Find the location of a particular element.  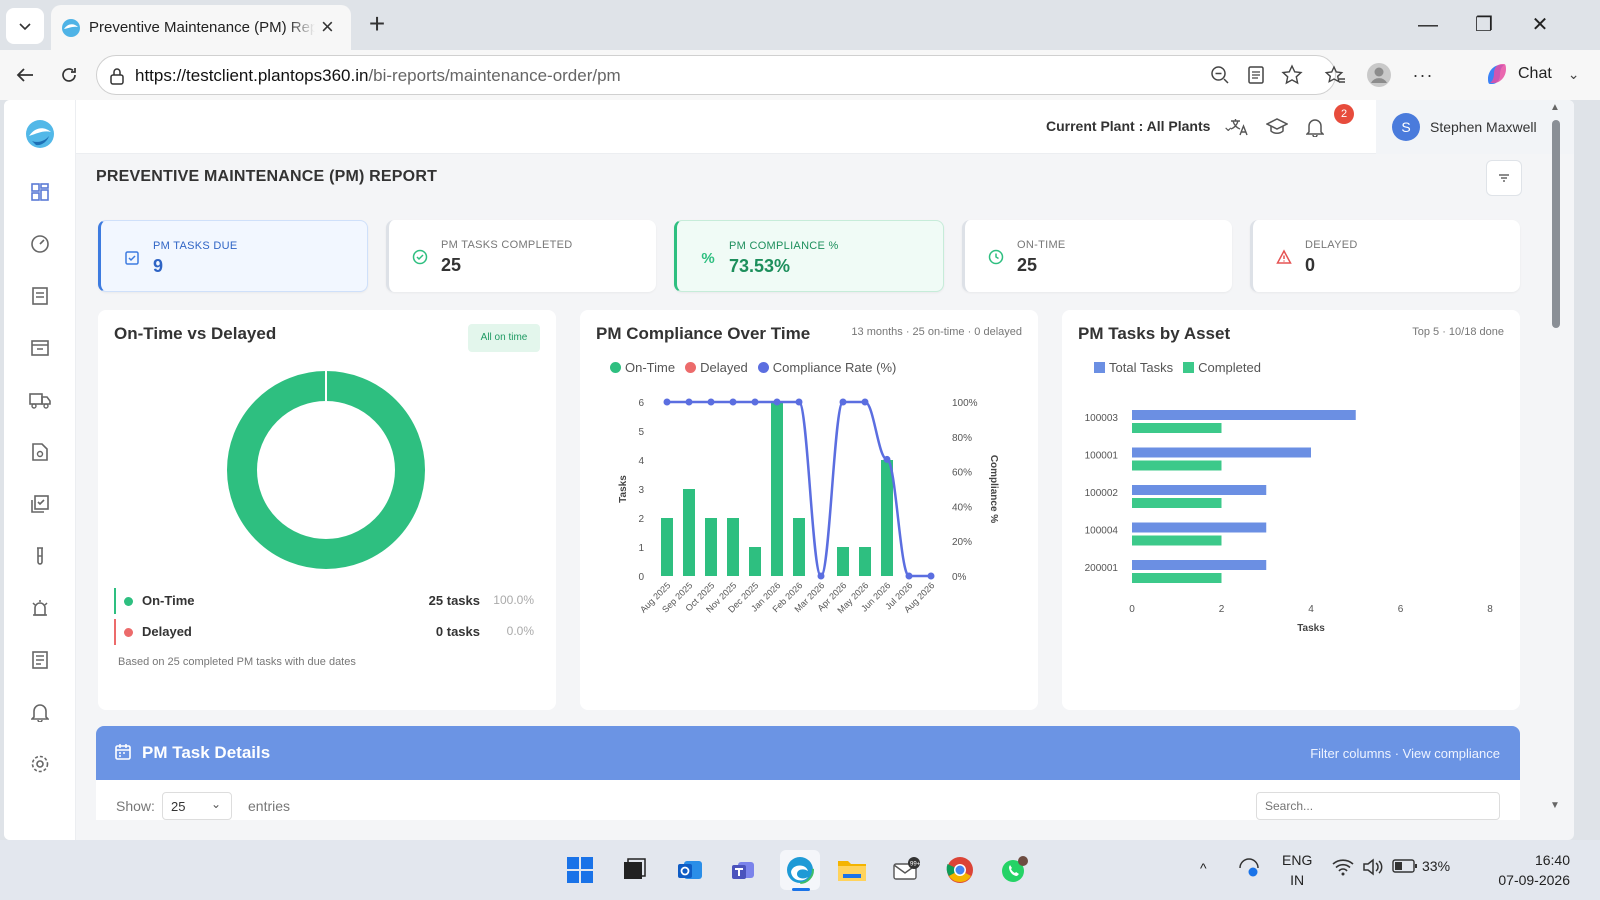

teams-icon is located at coordinates (744, 870).